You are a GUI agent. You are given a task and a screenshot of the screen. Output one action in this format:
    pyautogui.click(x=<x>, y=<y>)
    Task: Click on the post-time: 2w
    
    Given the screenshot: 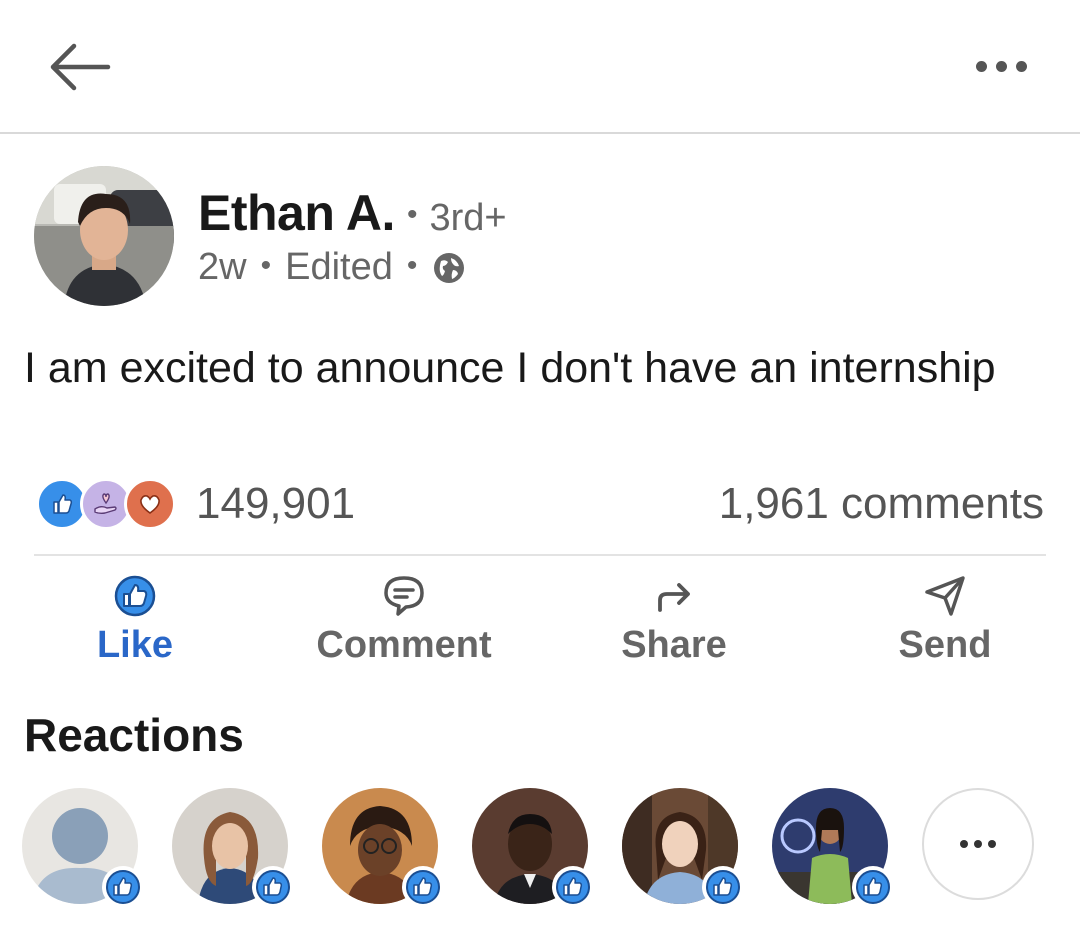 What is the action you would take?
    pyautogui.click(x=222, y=267)
    